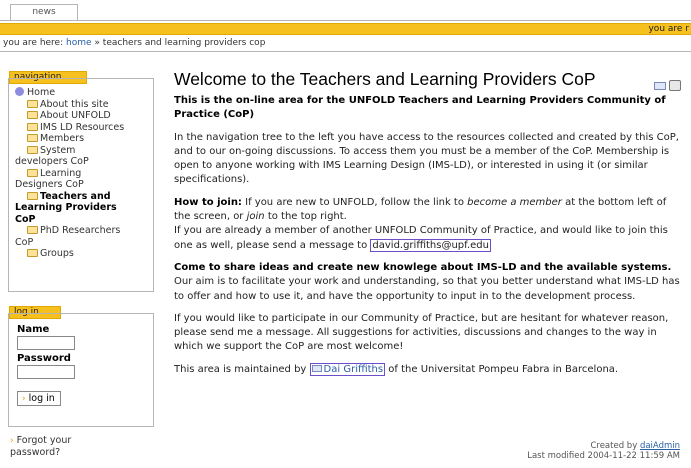  I want to click on nav-item-learning-designers-cont: Designers CoP, so click(82, 185).